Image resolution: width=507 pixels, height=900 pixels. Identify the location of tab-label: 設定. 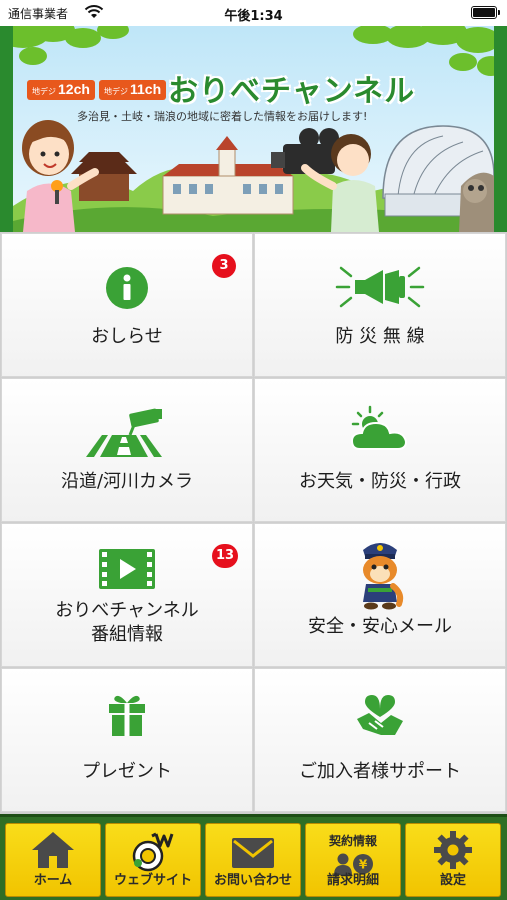
(452, 880).